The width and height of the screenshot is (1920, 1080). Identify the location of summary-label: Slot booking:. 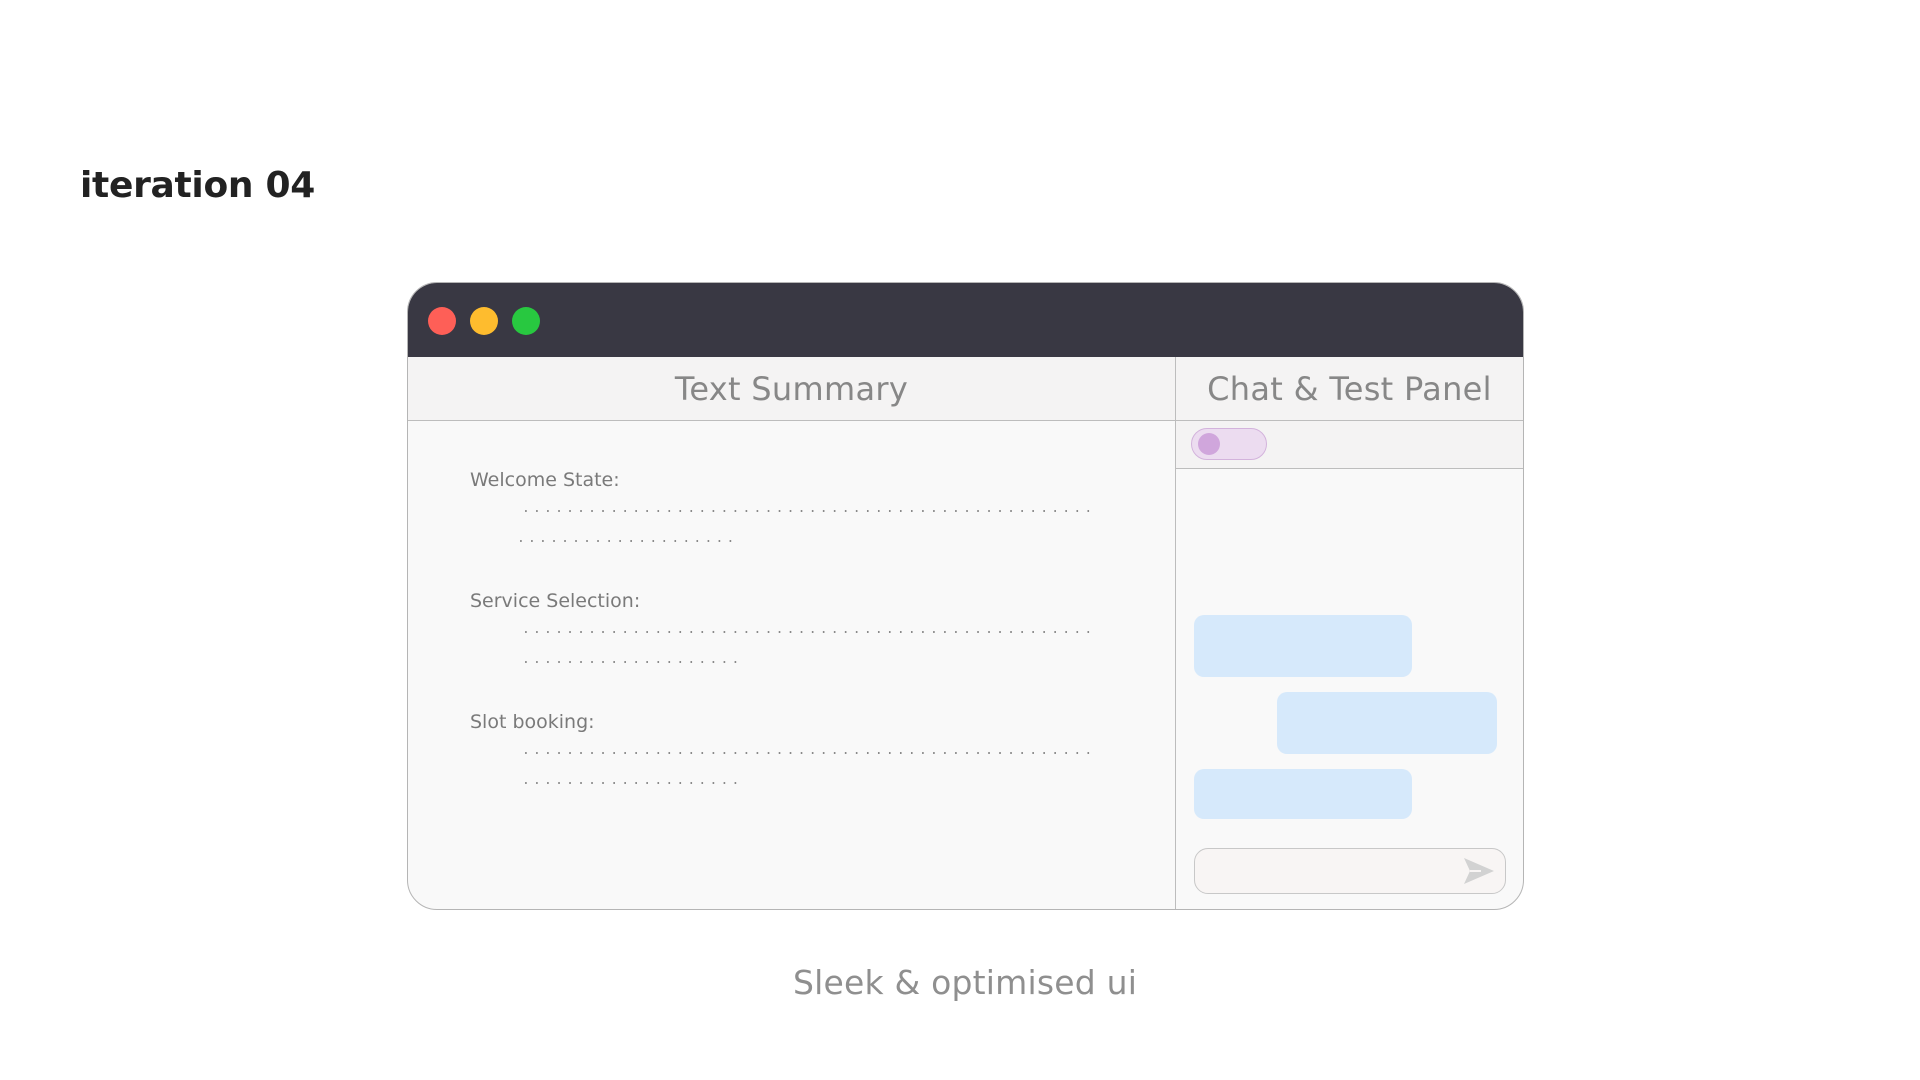
(532, 722).